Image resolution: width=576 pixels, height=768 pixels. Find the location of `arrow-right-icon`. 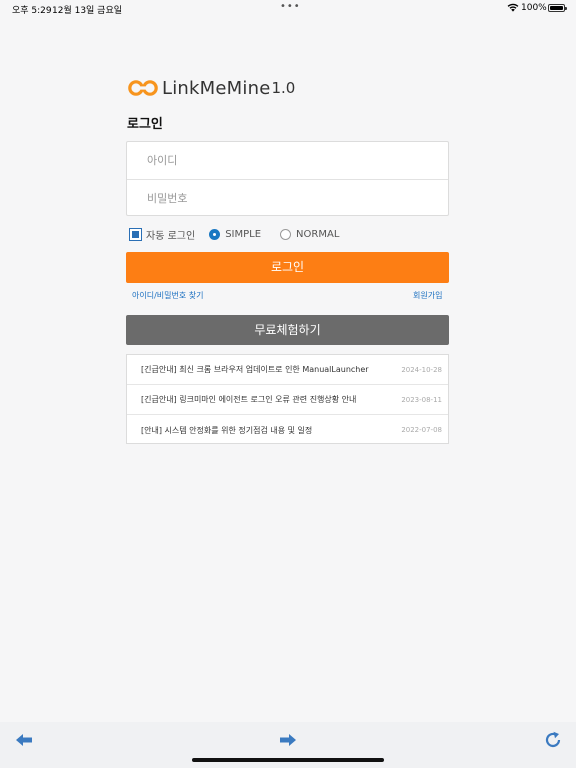

arrow-right-icon is located at coordinates (288, 740).